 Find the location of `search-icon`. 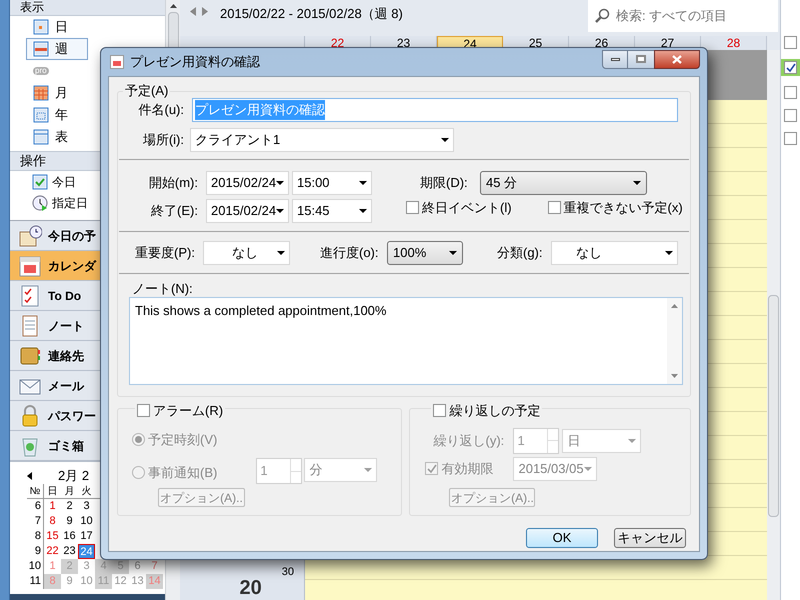

search-icon is located at coordinates (603, 16).